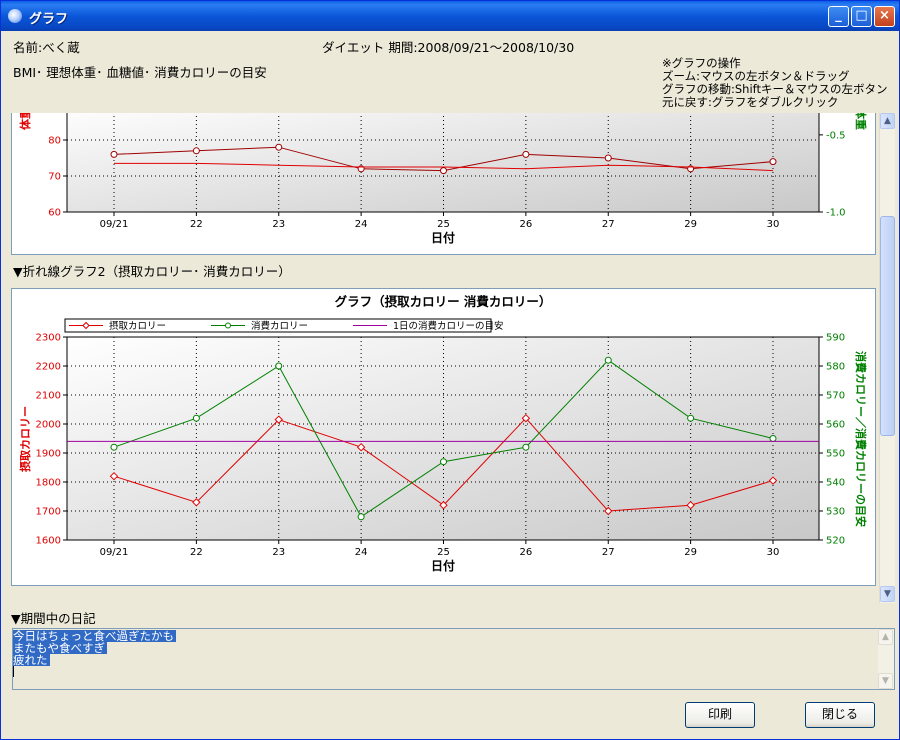 The image size is (900, 740). What do you see at coordinates (48, 454) in the screenshot?
I see `y-tick-label: 1900` at bounding box center [48, 454].